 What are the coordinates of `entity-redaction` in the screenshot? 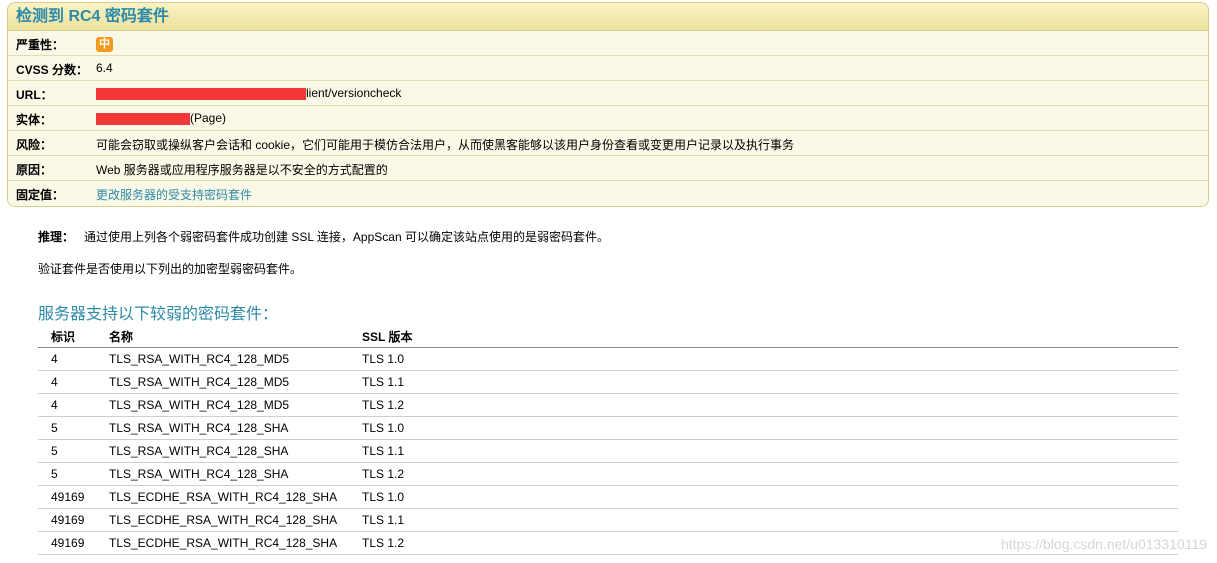 It's located at (143, 118).